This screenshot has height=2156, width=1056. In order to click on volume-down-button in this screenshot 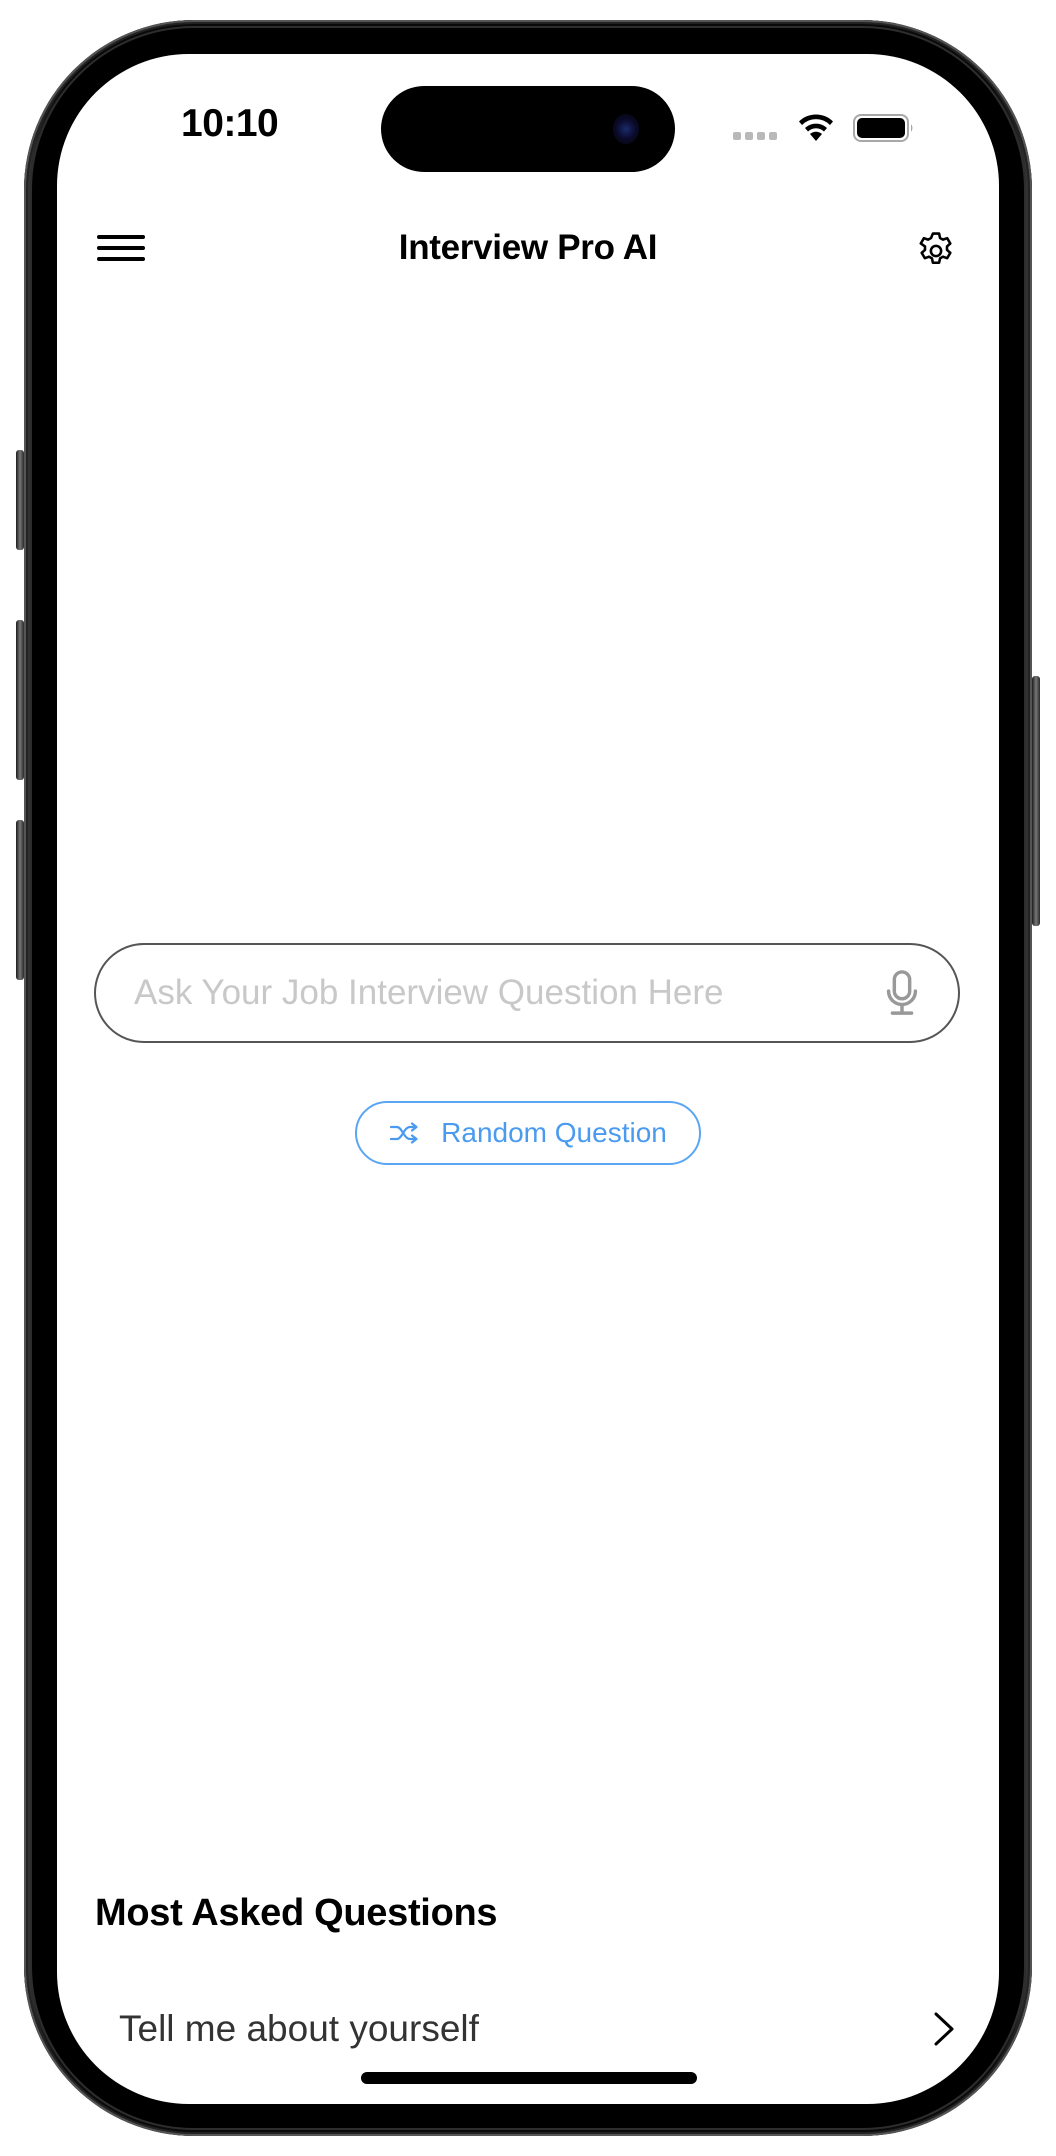, I will do `click(20, 900)`.